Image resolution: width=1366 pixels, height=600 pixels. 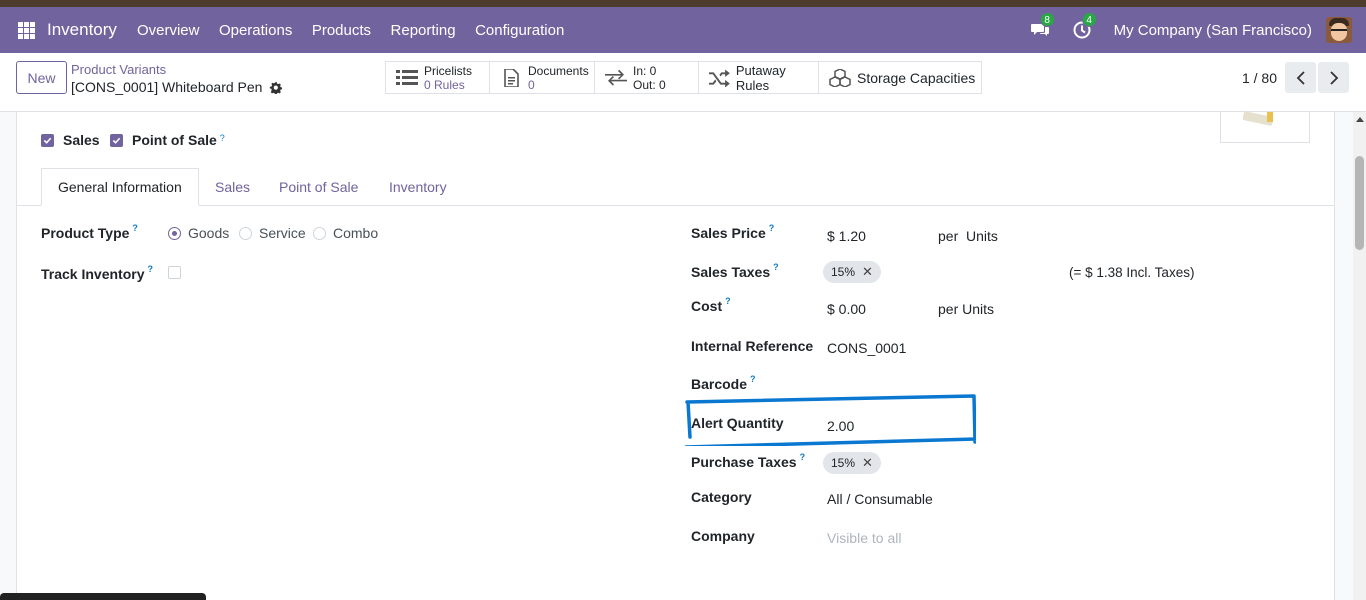 I want to click on product-type-goods: Goods, so click(x=198, y=233).